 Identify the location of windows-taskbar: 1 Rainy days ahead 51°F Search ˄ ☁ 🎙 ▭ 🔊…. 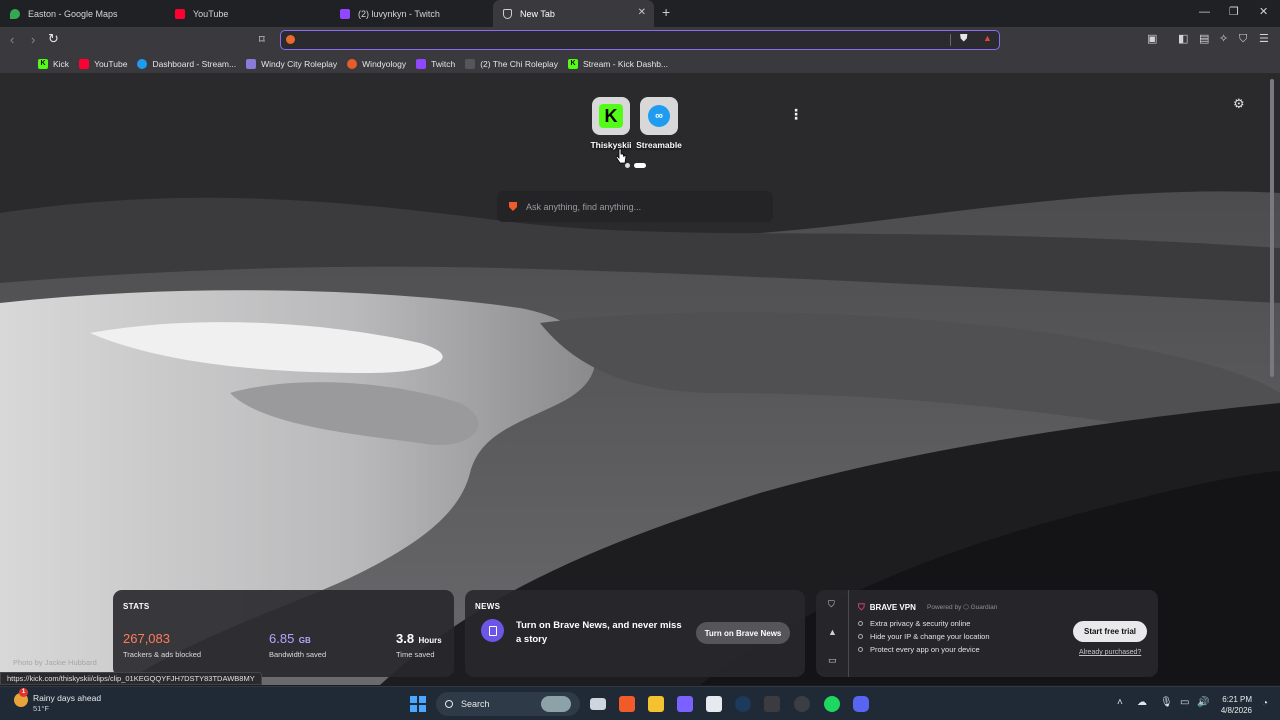
(640, 703).